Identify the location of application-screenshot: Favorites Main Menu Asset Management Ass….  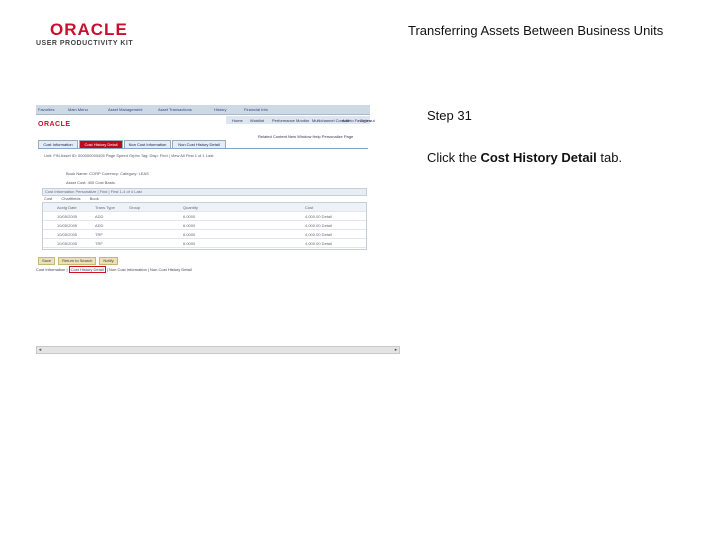
(205, 190).